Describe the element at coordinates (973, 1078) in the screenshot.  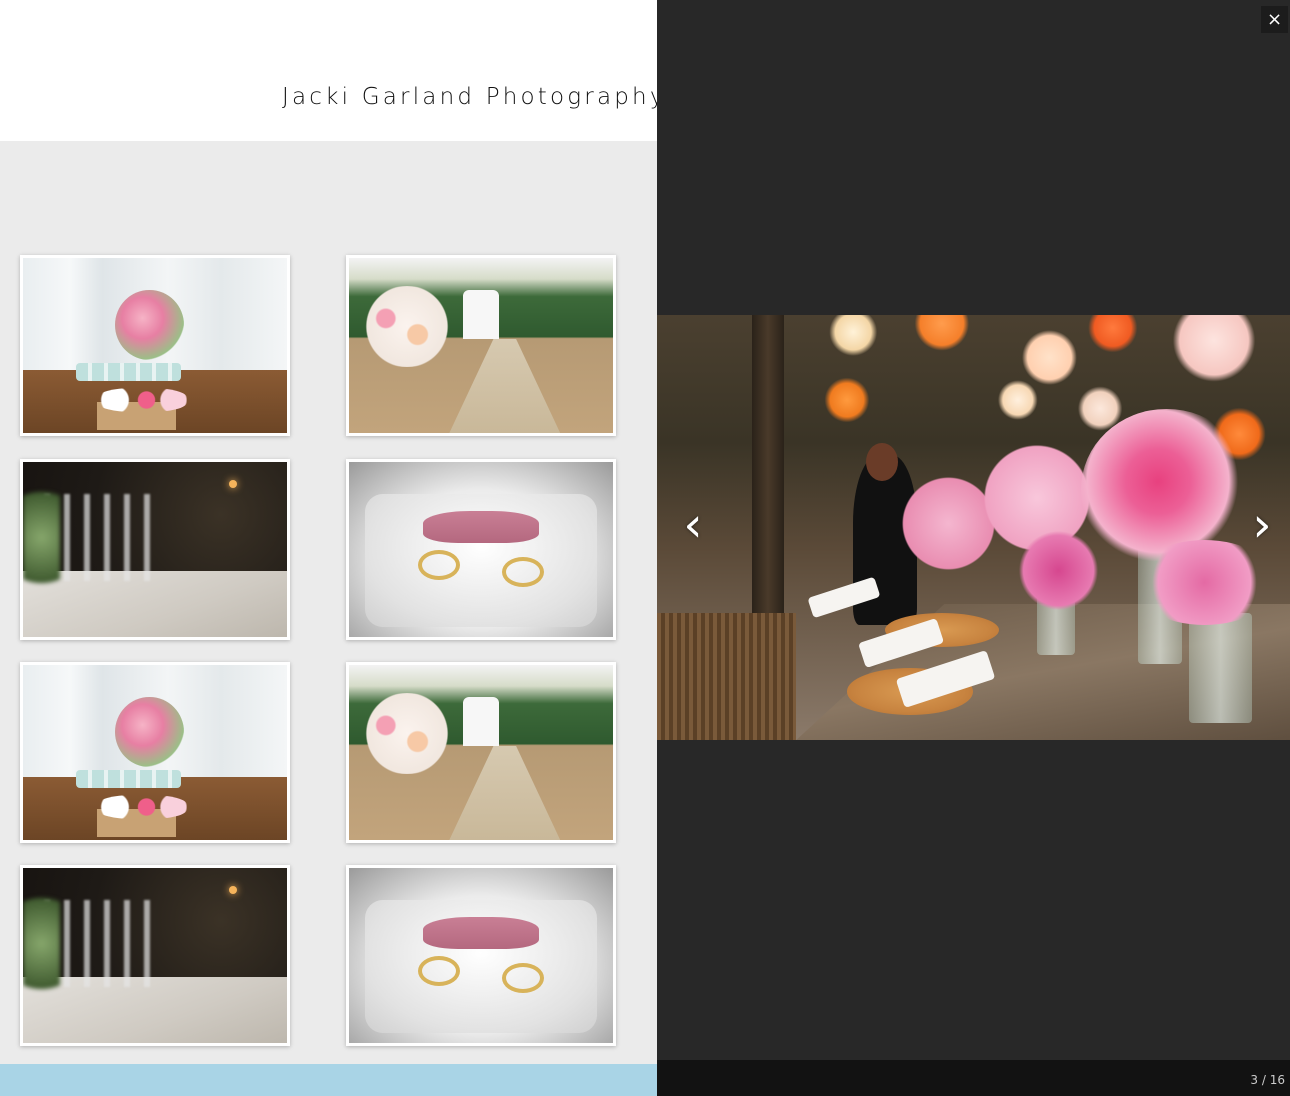
I see `lightbox-toolbar: 3 / 16` at that location.